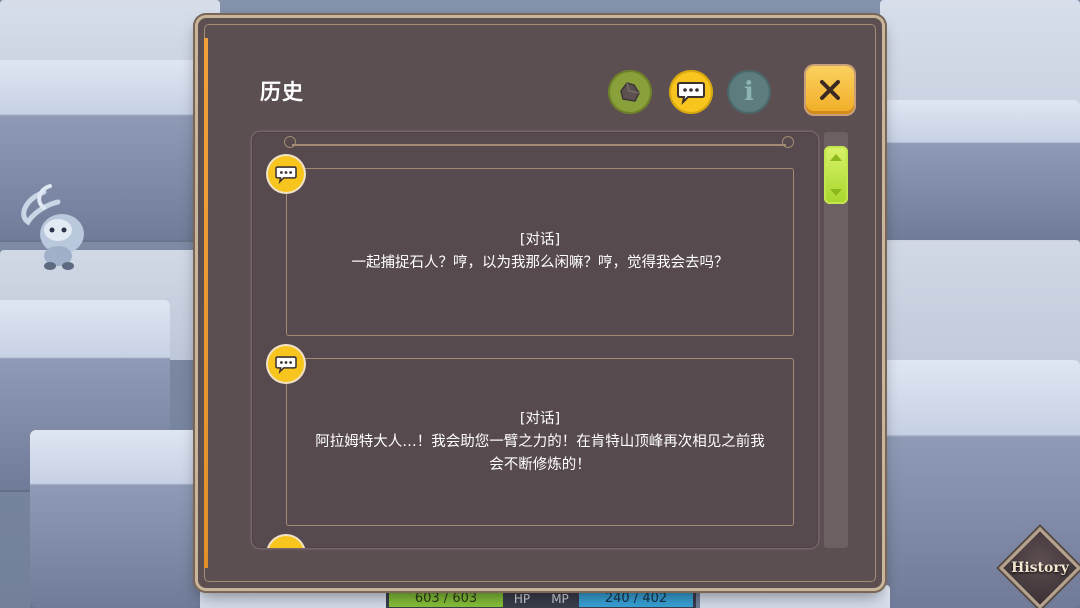 The width and height of the screenshot is (1080, 608). Describe the element at coordinates (539, 145) in the screenshot. I see `ornament-divider` at that location.